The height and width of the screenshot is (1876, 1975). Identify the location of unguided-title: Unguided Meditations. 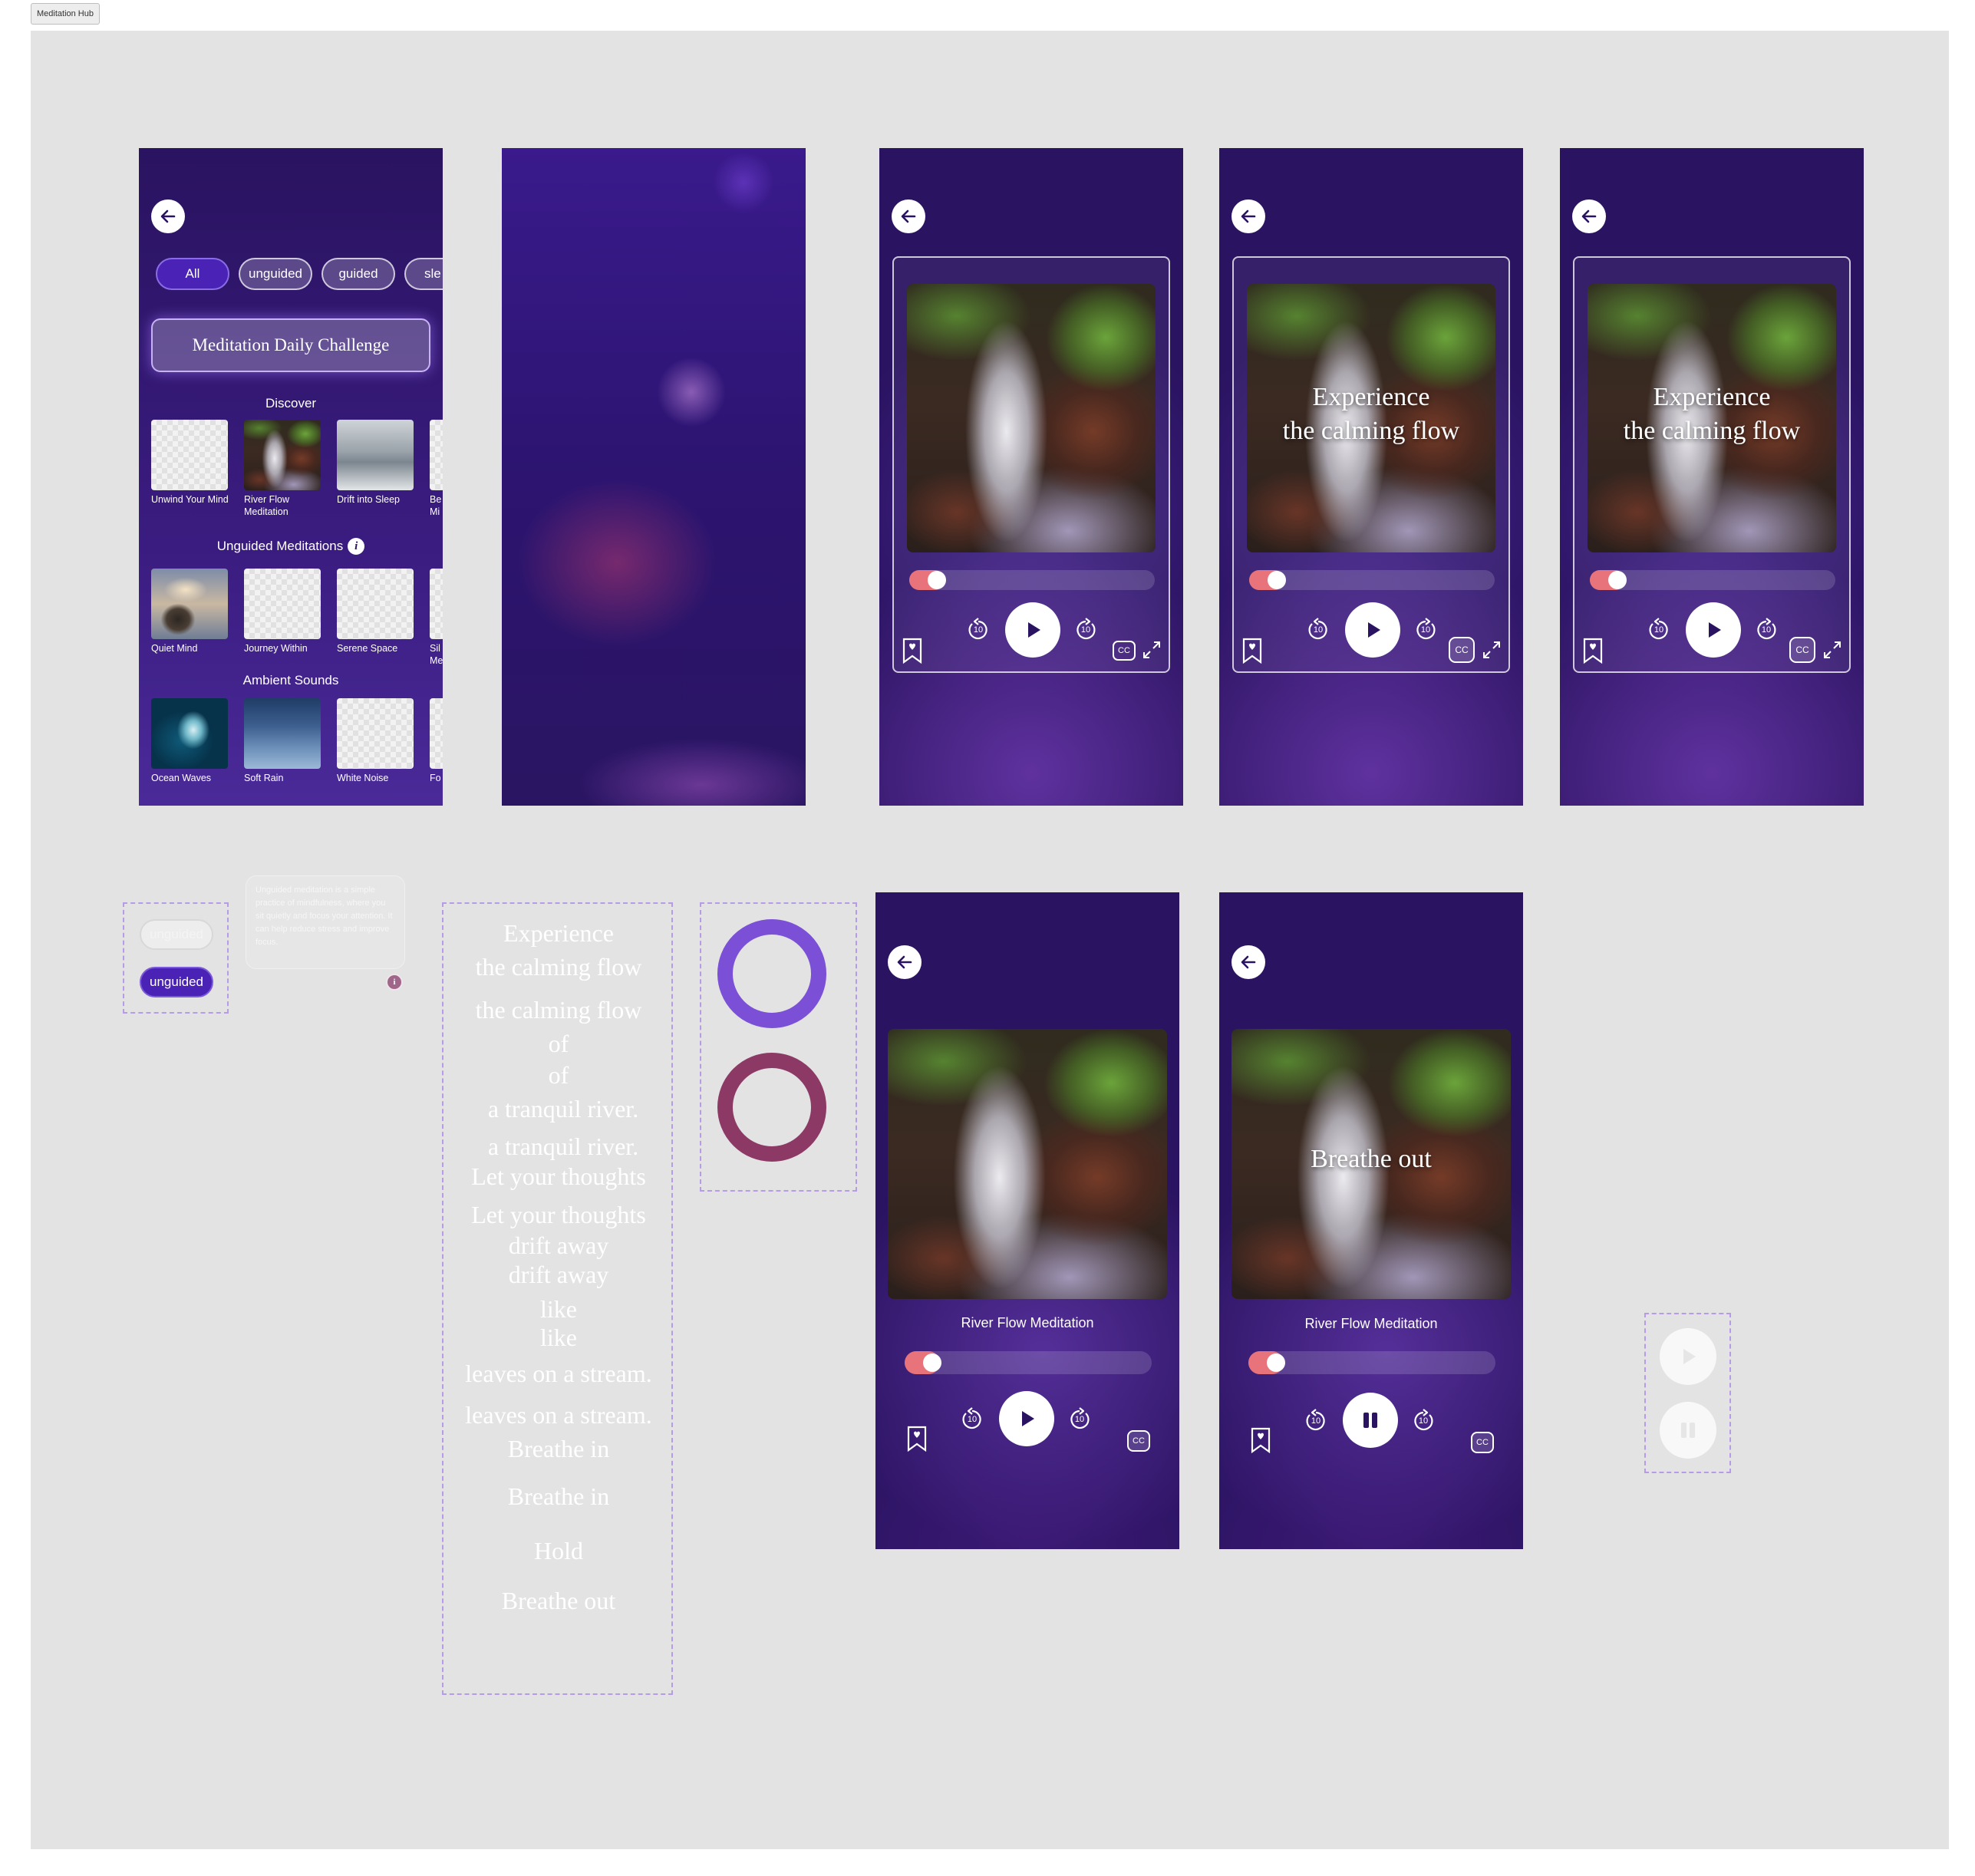
(280, 546).